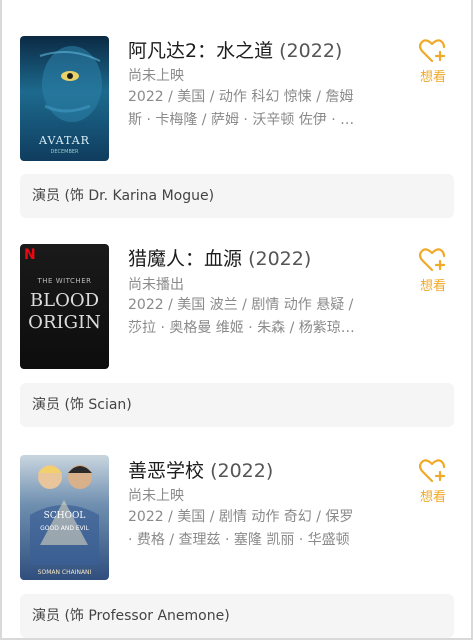 The image size is (473, 640). What do you see at coordinates (64, 528) in the screenshot?
I see `poster-subtitle: GOOD AND EVIL` at bounding box center [64, 528].